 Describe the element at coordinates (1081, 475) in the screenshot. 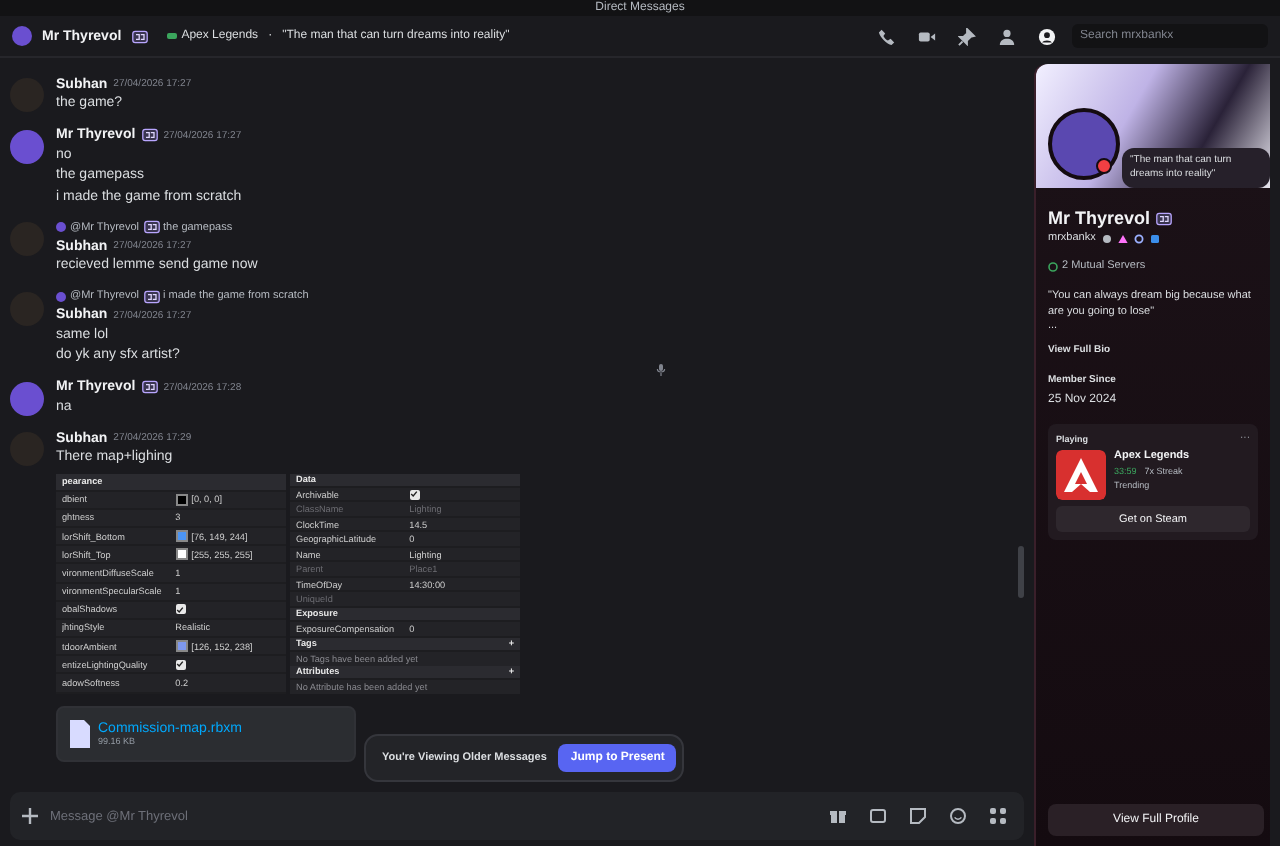

I see `game-logo-icon` at that location.